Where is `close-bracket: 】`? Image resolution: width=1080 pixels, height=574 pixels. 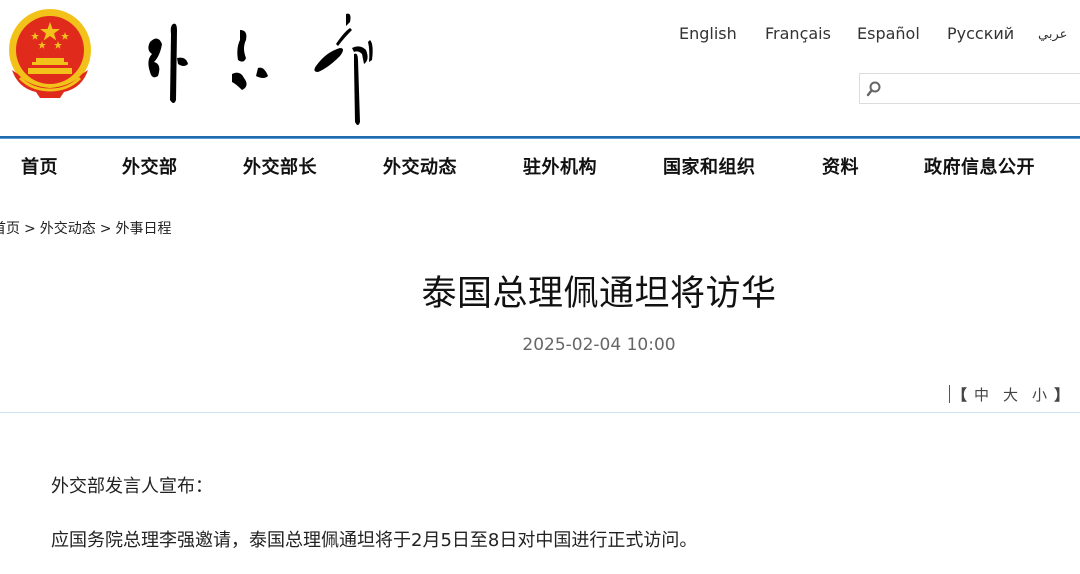 close-bracket: 】 is located at coordinates (1062, 395).